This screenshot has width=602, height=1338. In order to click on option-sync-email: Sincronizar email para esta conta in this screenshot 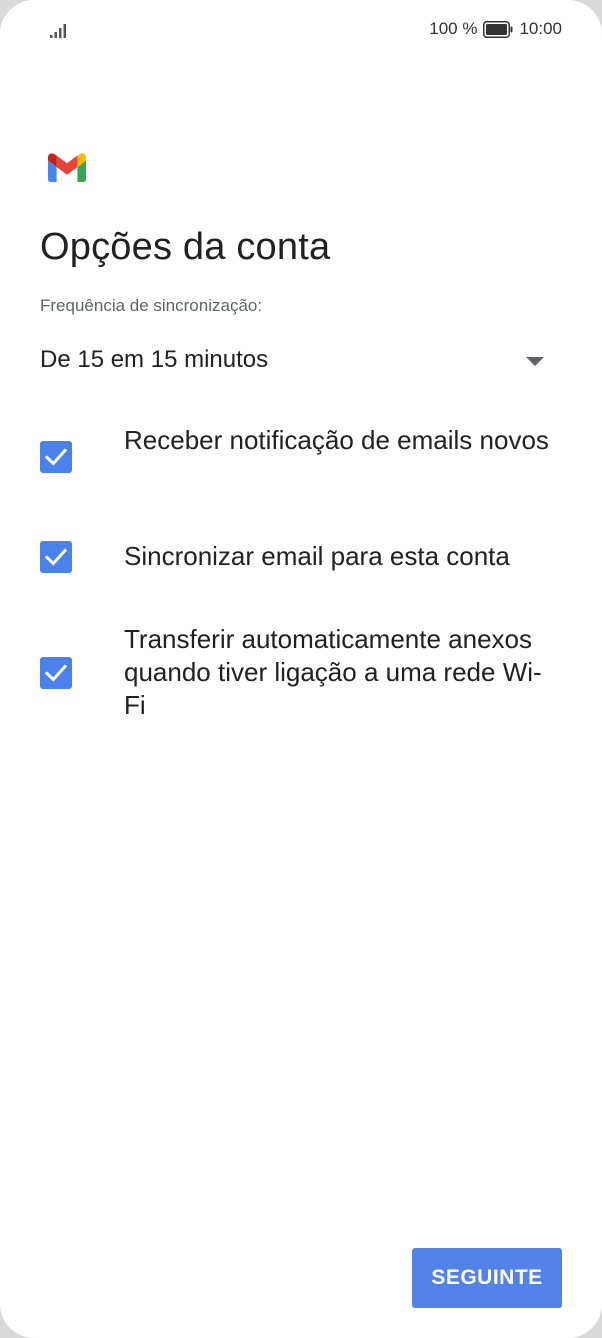, I will do `click(300, 556)`.